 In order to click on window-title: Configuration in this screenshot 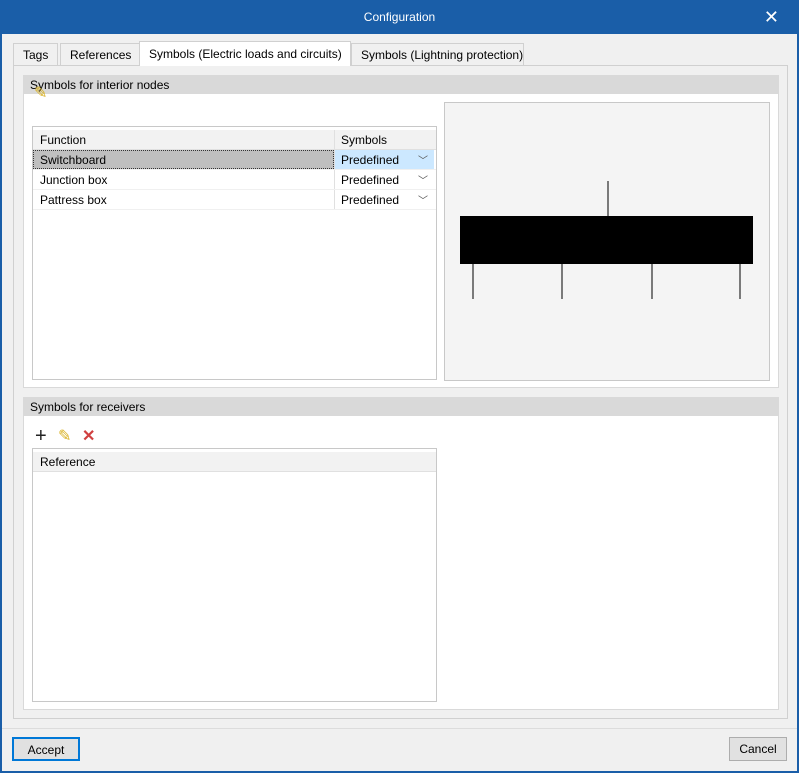, I will do `click(399, 17)`.